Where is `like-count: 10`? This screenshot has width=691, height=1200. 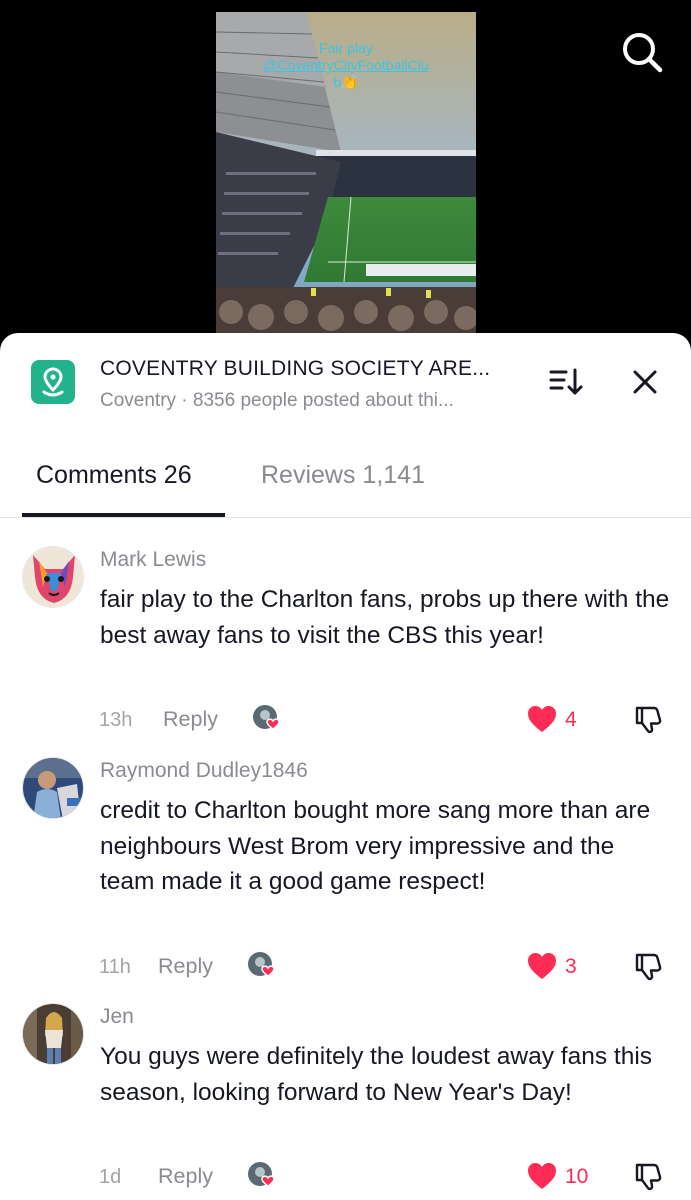
like-count: 10 is located at coordinates (577, 1176).